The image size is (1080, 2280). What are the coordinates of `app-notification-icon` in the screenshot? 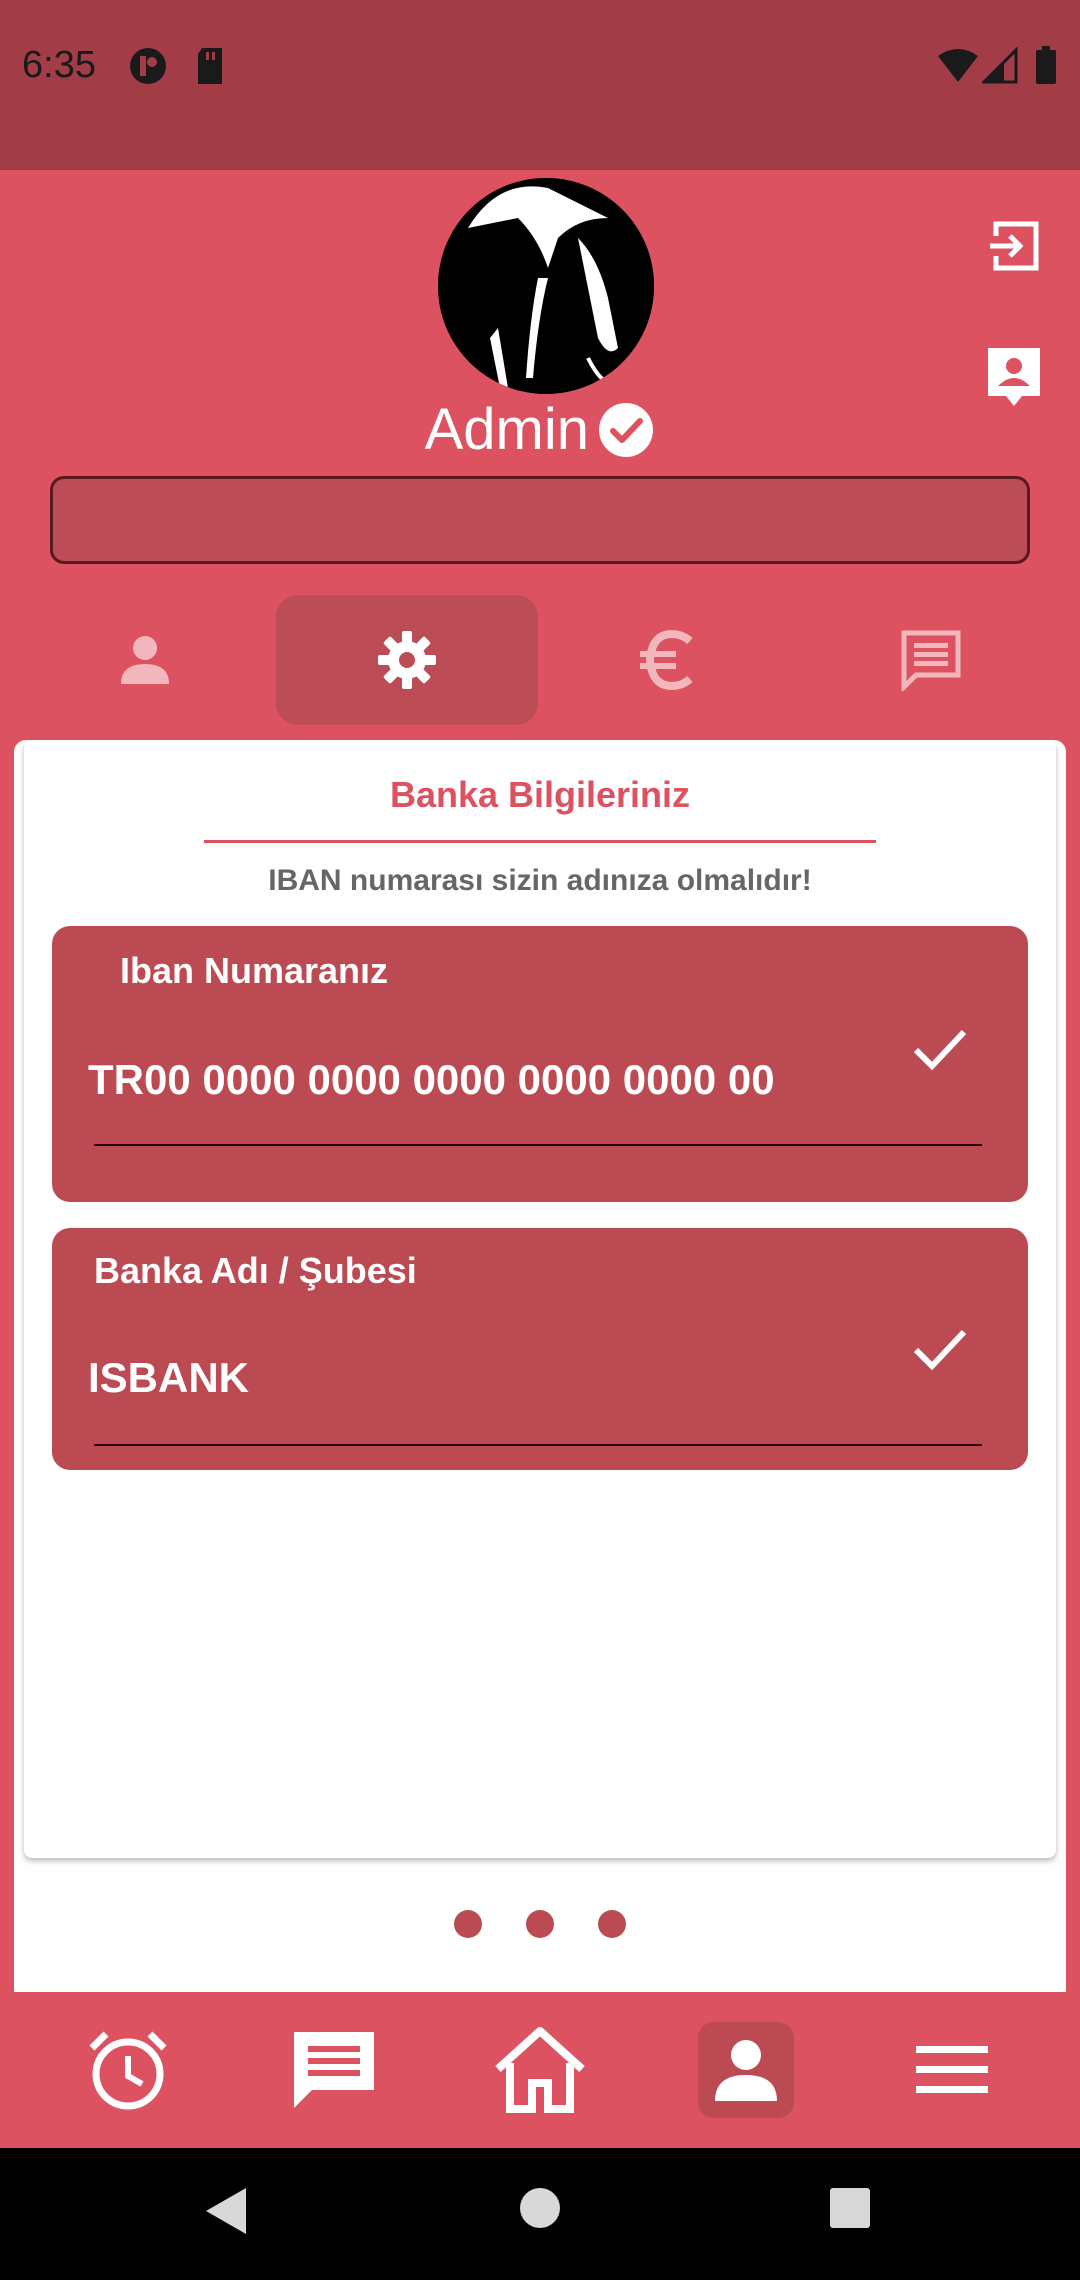 It's located at (148, 66).